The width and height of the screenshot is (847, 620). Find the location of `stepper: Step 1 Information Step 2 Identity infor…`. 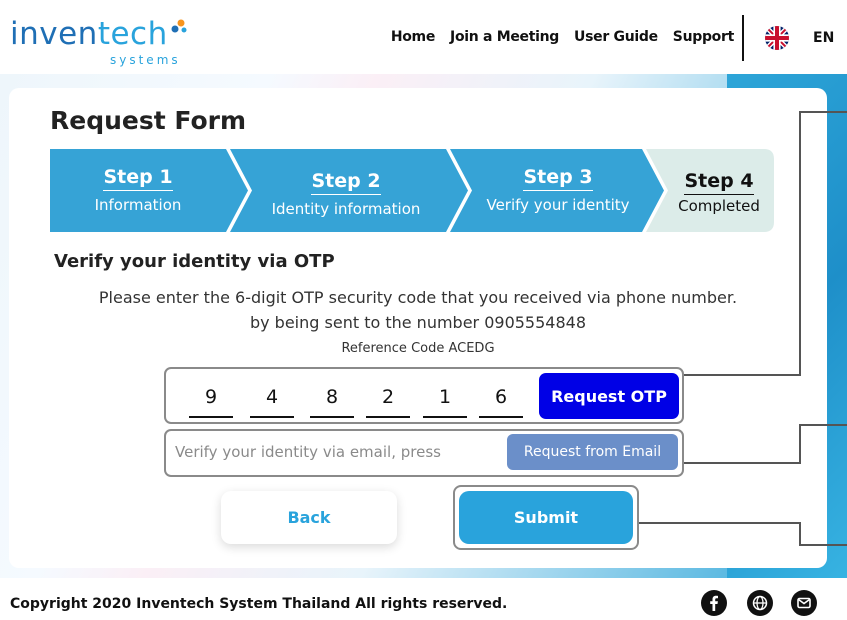

stepper: Step 1 Information Step 2 Identity infor… is located at coordinates (412, 190).